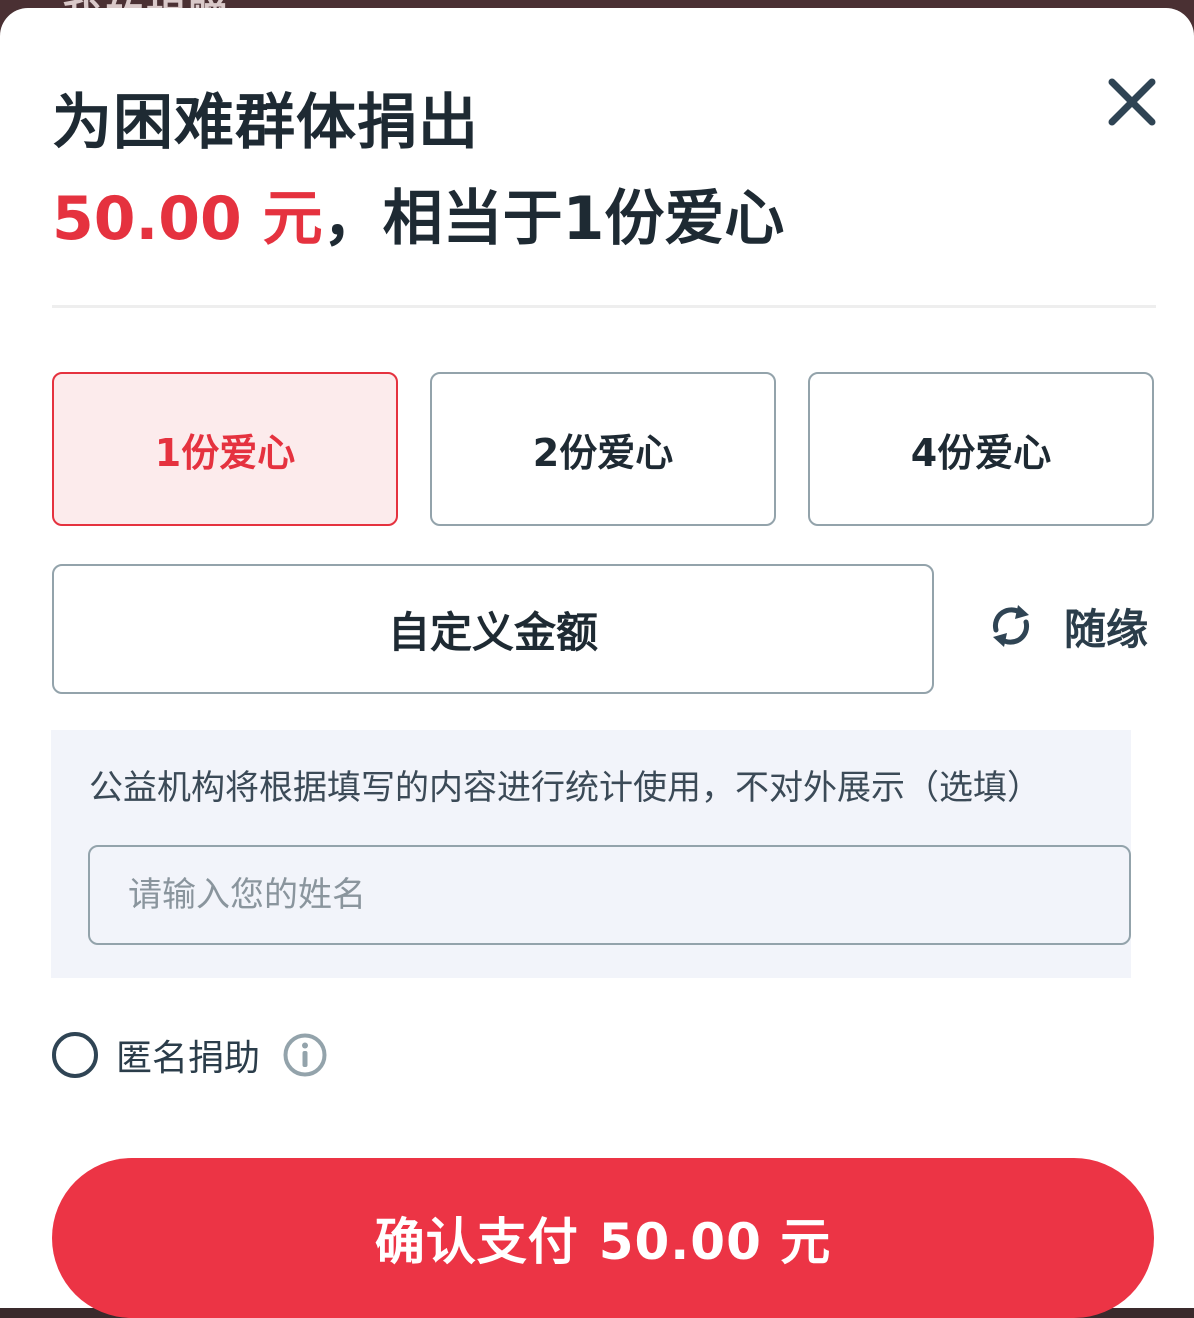  I want to click on name-input, so click(609, 895).